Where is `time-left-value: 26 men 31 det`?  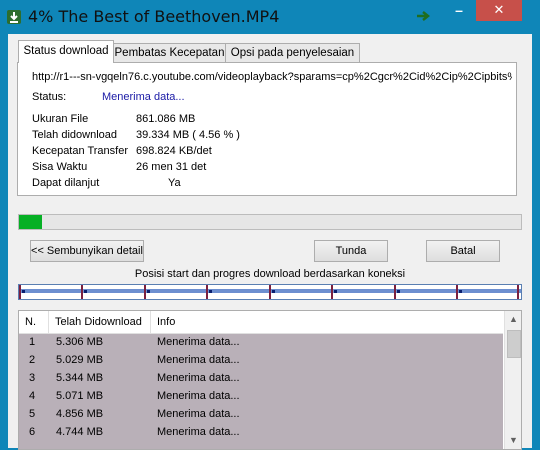 time-left-value: 26 men 31 det is located at coordinates (171, 167).